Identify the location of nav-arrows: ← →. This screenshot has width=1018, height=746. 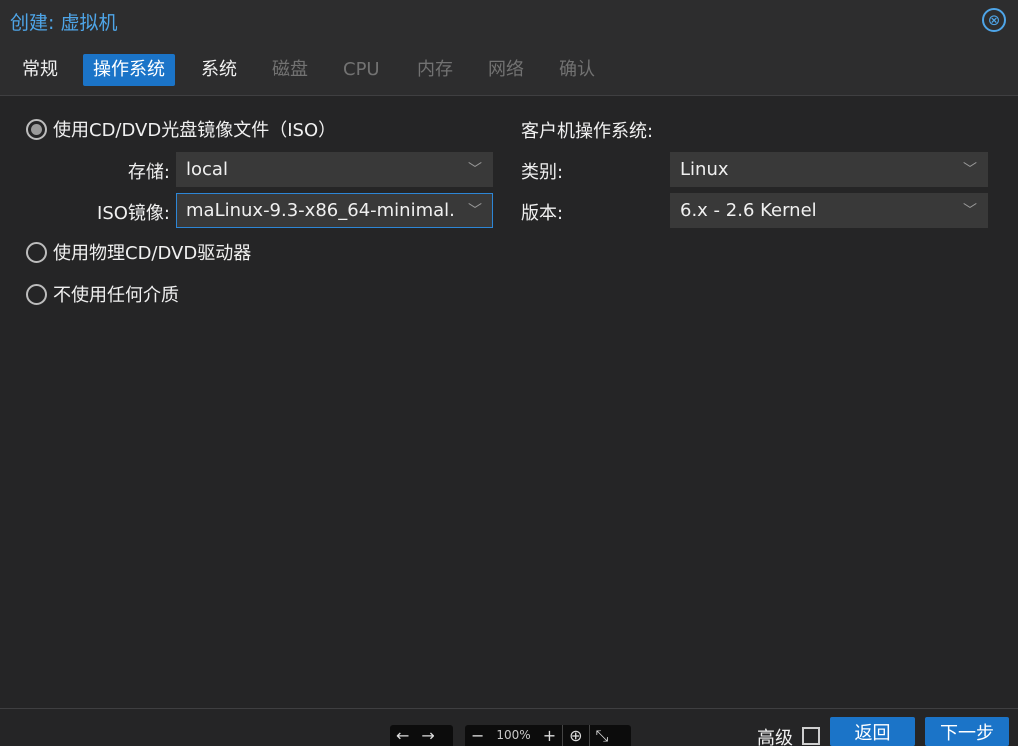
(421, 735).